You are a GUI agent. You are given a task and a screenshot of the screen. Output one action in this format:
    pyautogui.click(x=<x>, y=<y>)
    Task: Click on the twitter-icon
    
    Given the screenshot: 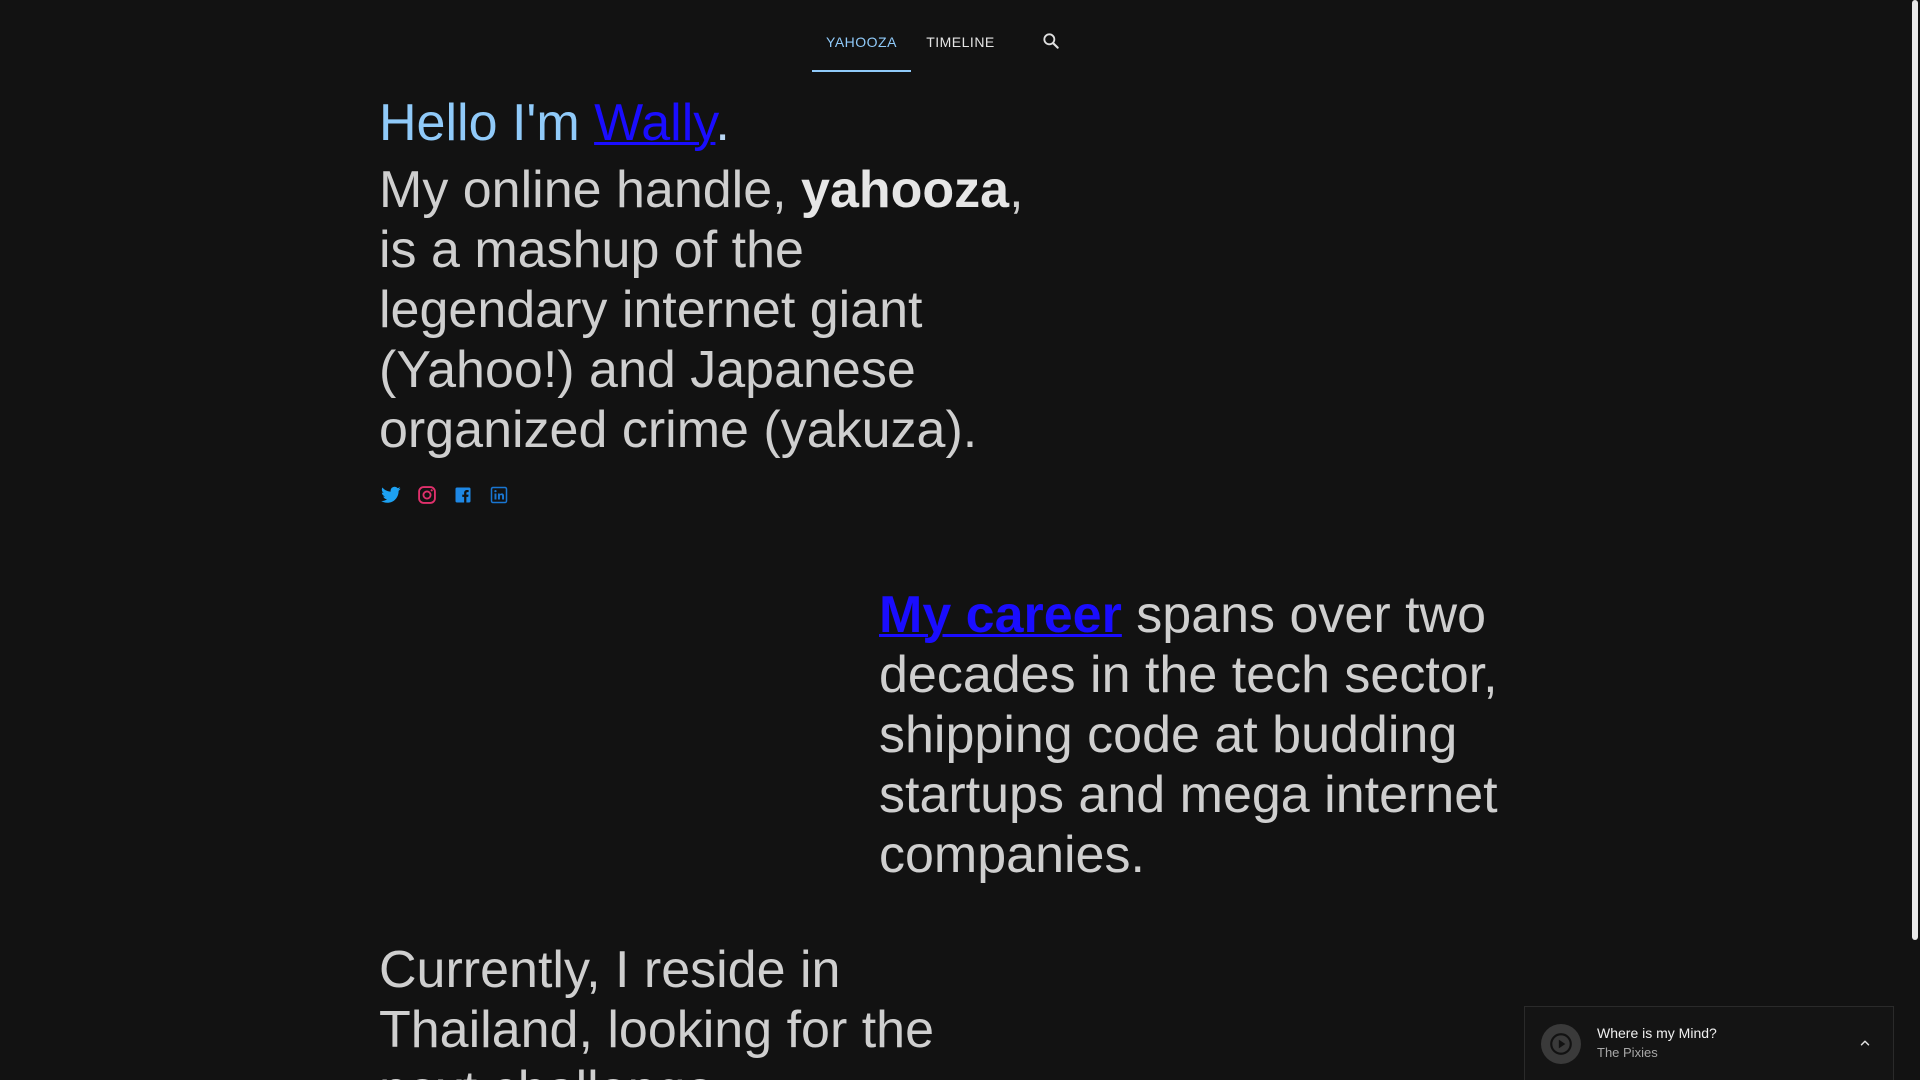 What is the action you would take?
    pyautogui.click(x=391, y=494)
    